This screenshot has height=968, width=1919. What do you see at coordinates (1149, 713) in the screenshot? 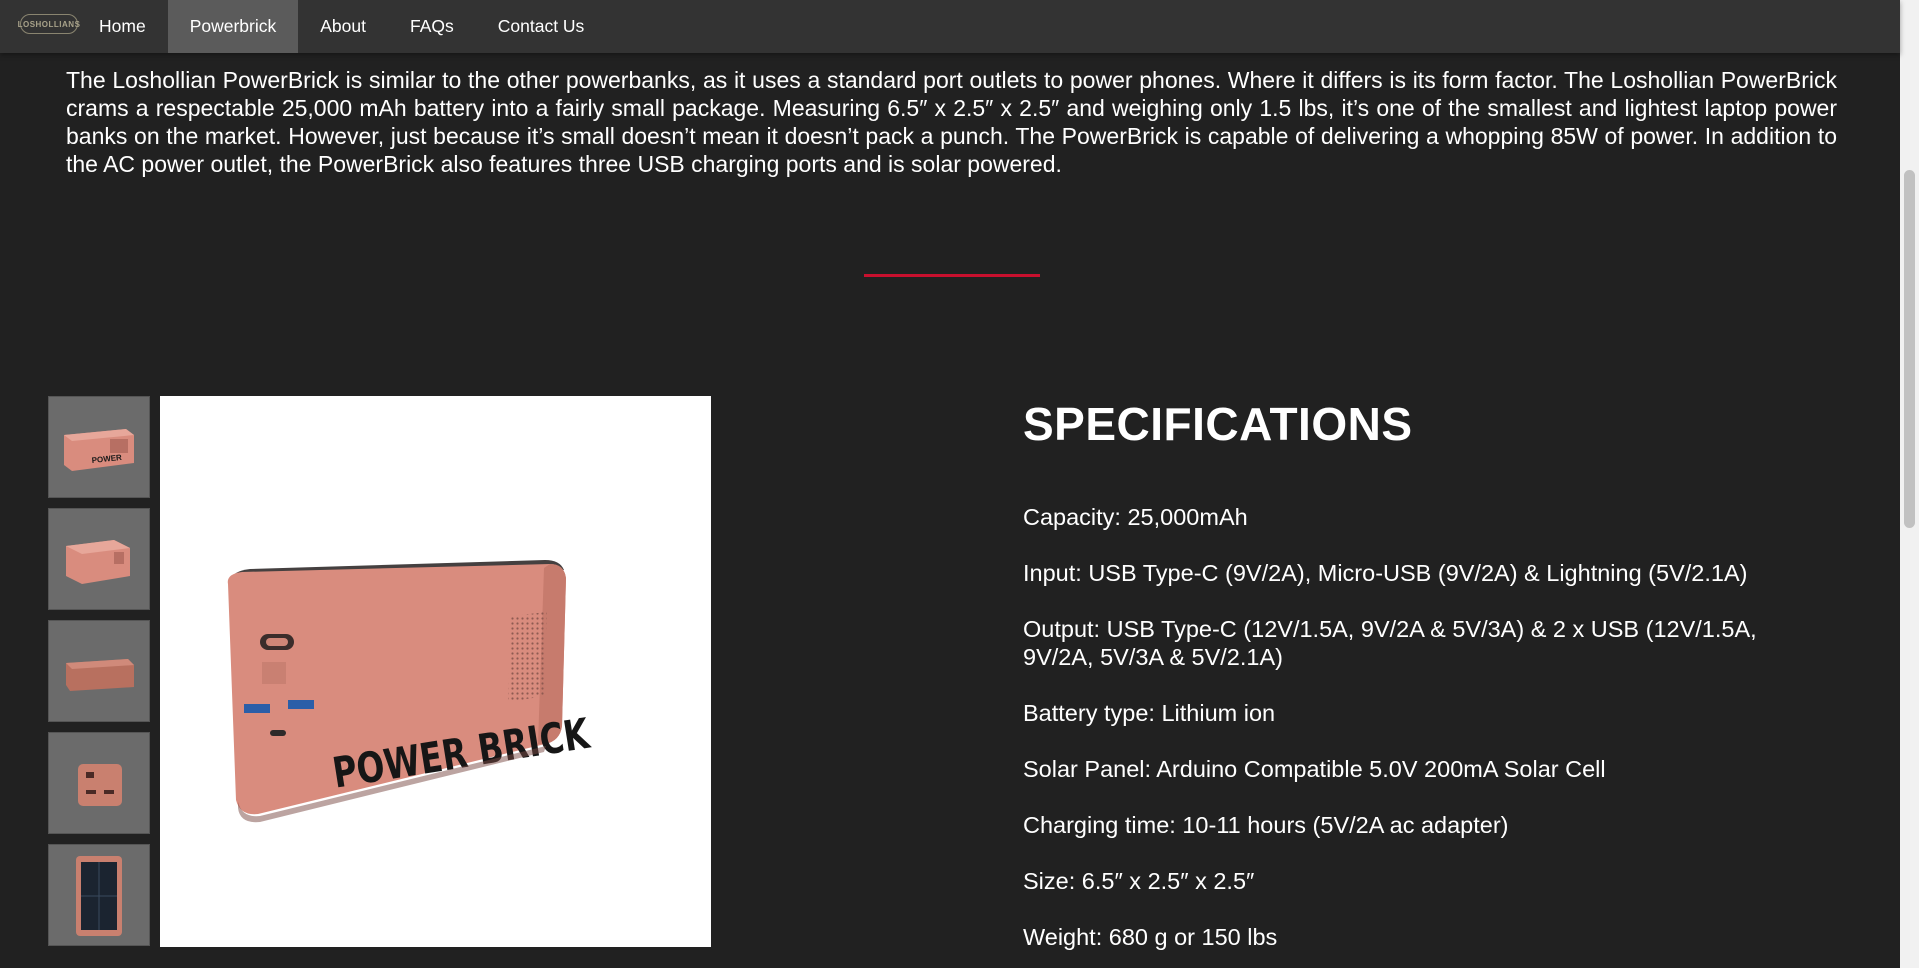
I see `spec-battery-type: Battery type: Lithium ion` at bounding box center [1149, 713].